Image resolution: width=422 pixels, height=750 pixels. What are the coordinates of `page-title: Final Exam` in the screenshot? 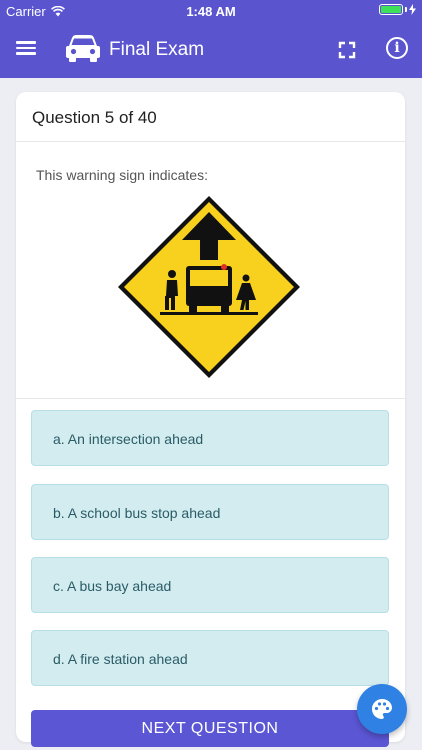 It's located at (157, 49).